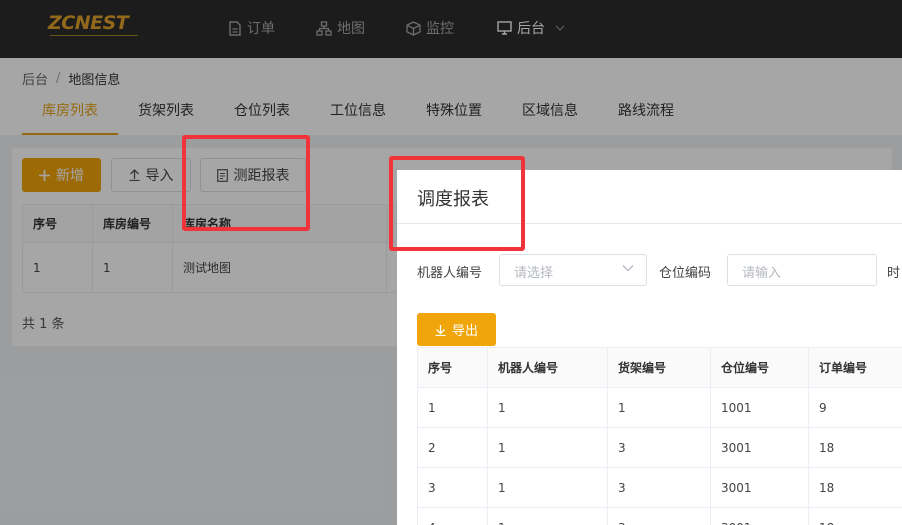  Describe the element at coordinates (547, 367) in the screenshot. I see `col-robot-number: 机器人编号` at that location.